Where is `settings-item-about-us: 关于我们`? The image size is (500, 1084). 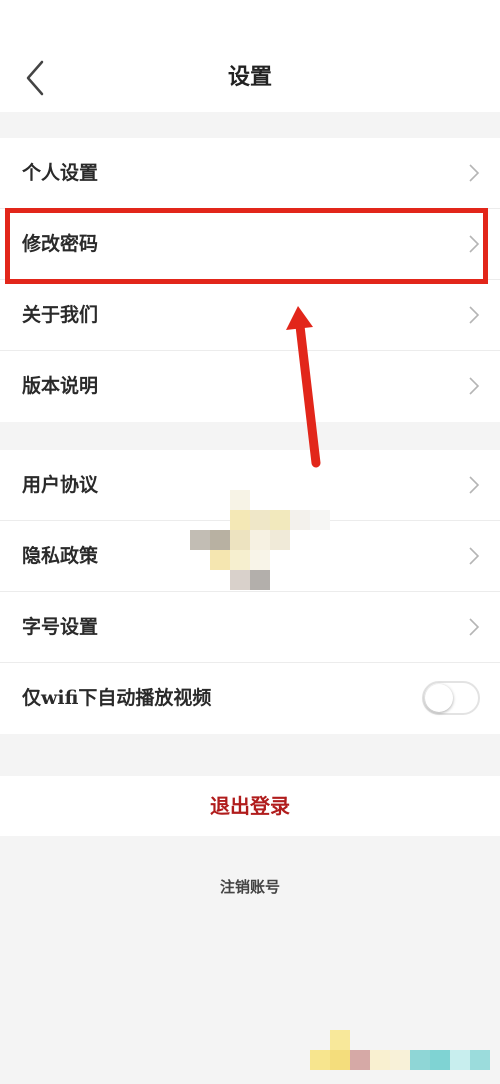
settings-item-about-us: 关于我们 is located at coordinates (250, 315).